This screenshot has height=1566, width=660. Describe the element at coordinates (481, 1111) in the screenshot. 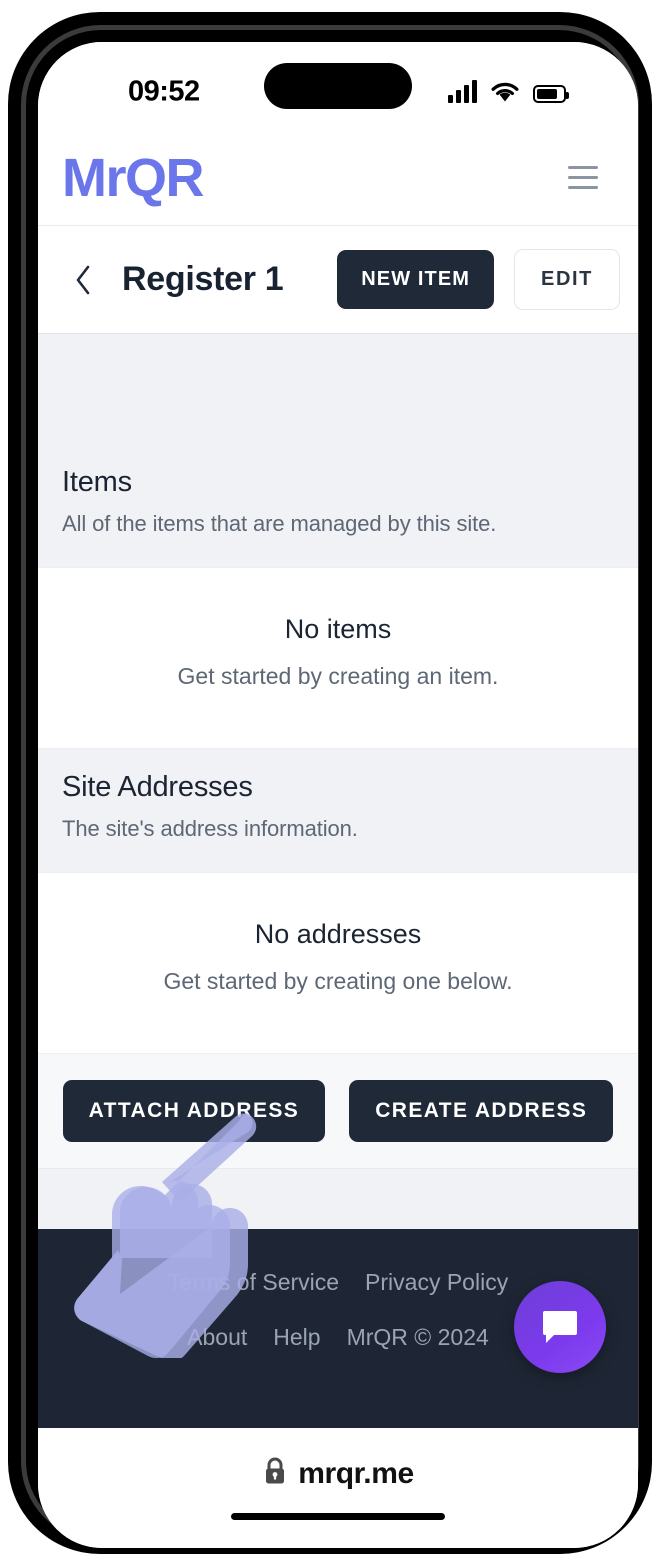

I see `create-address-button: CREATE ADDRESS` at that location.